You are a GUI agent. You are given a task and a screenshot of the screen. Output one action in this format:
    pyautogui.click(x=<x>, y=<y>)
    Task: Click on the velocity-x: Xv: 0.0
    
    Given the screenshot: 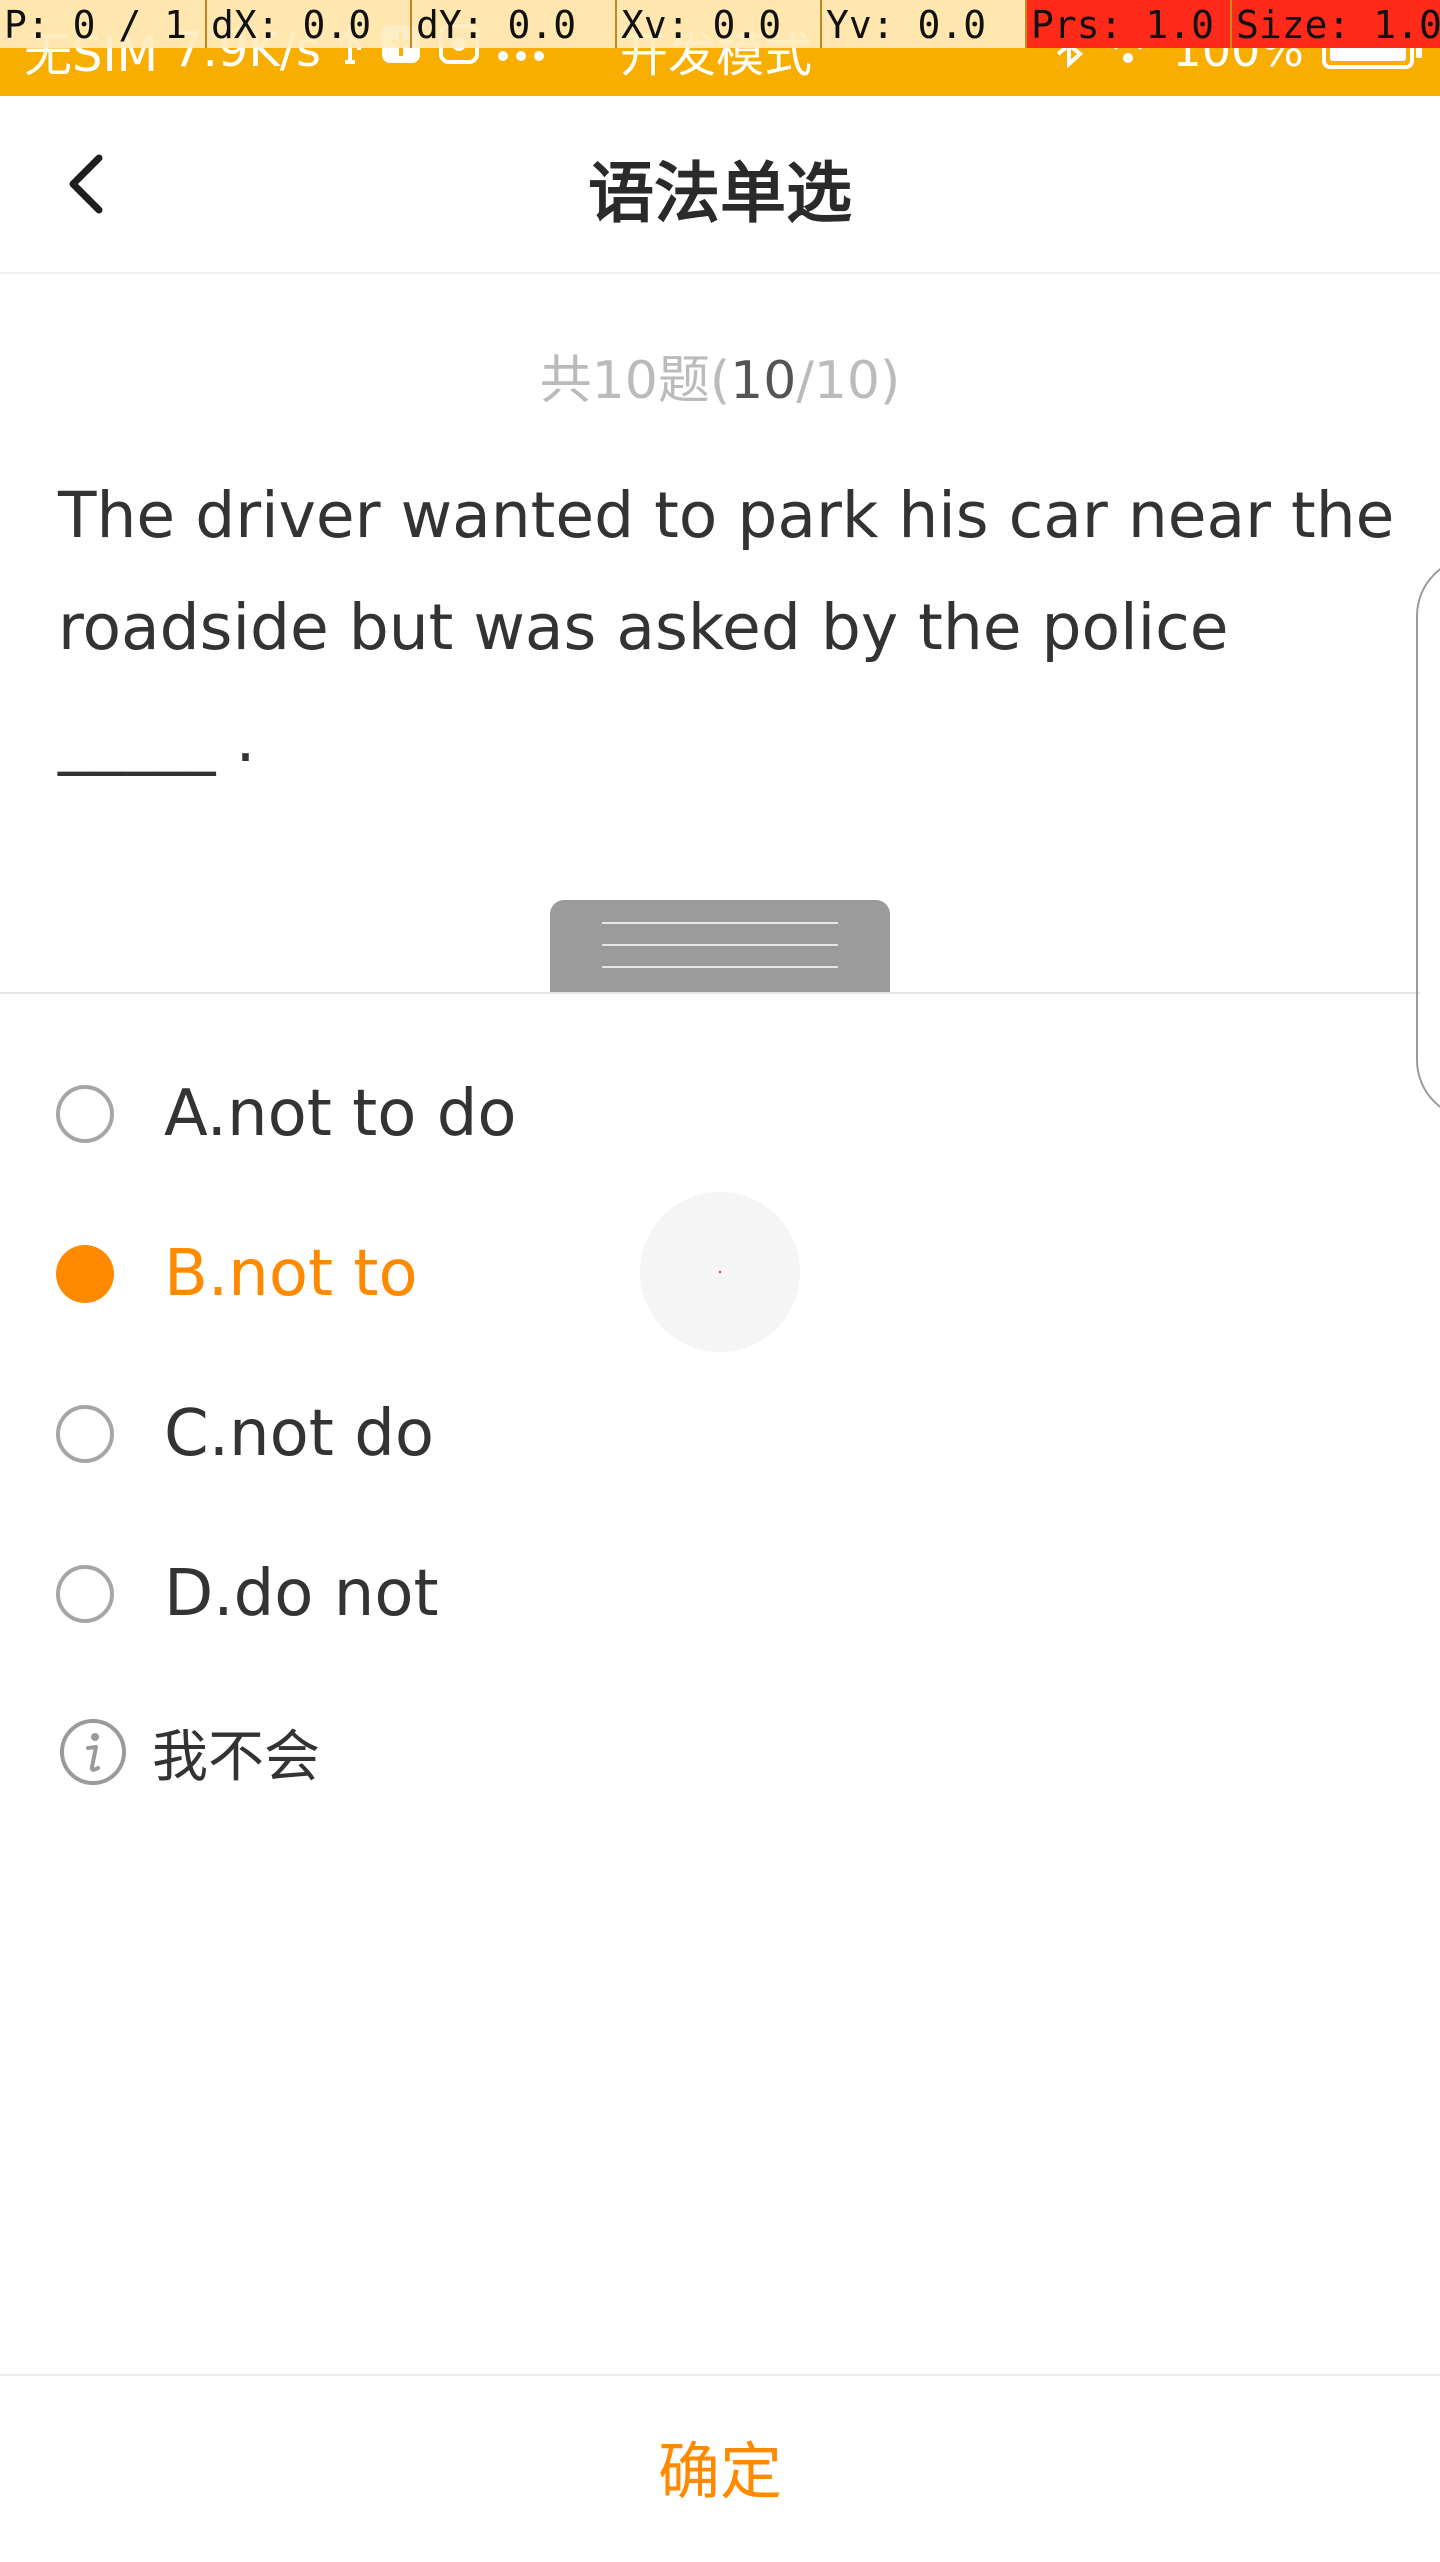 What is the action you would take?
    pyautogui.click(x=717, y=24)
    